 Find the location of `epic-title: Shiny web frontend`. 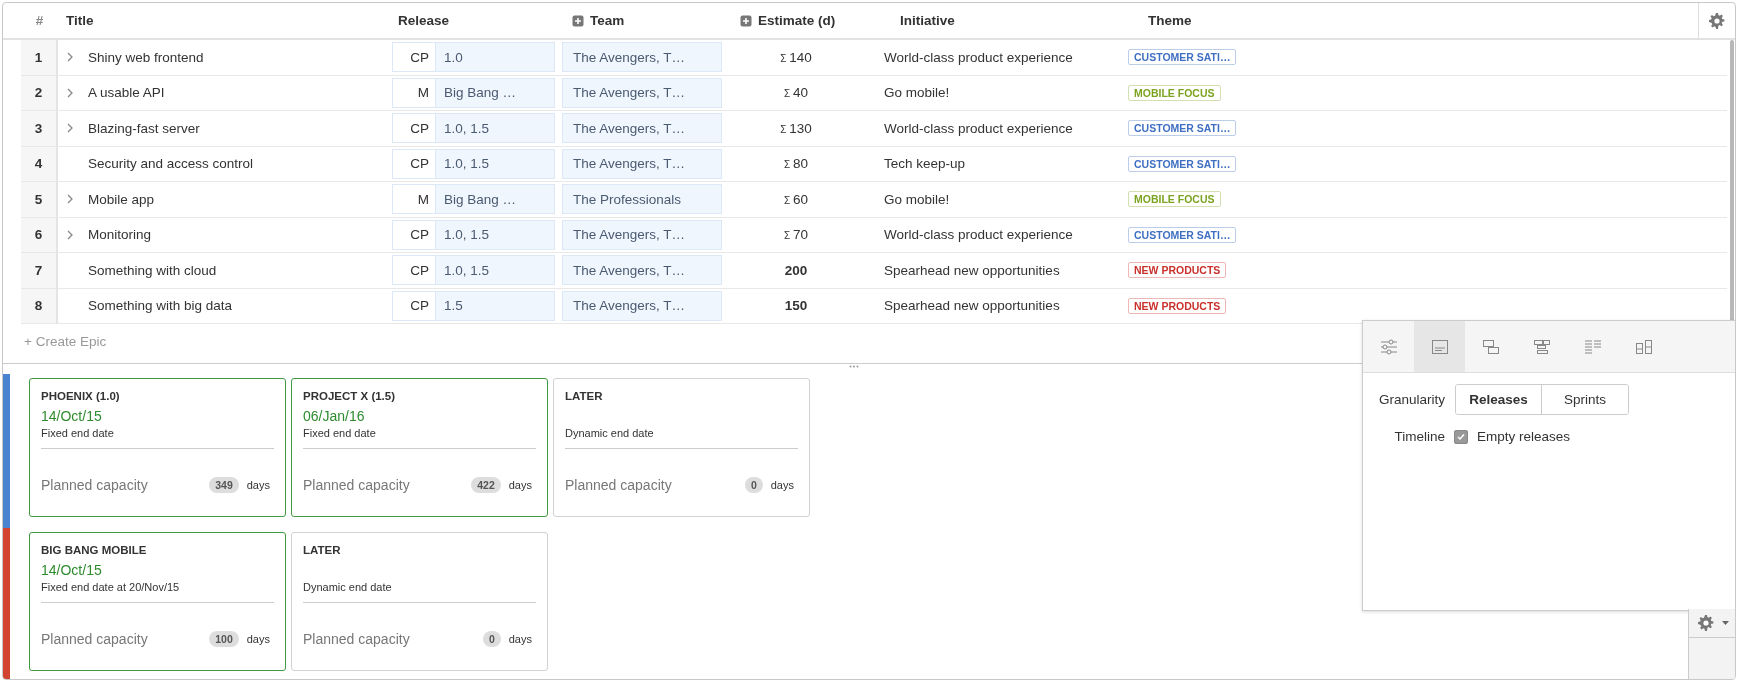

epic-title: Shiny web frontend is located at coordinates (146, 57).